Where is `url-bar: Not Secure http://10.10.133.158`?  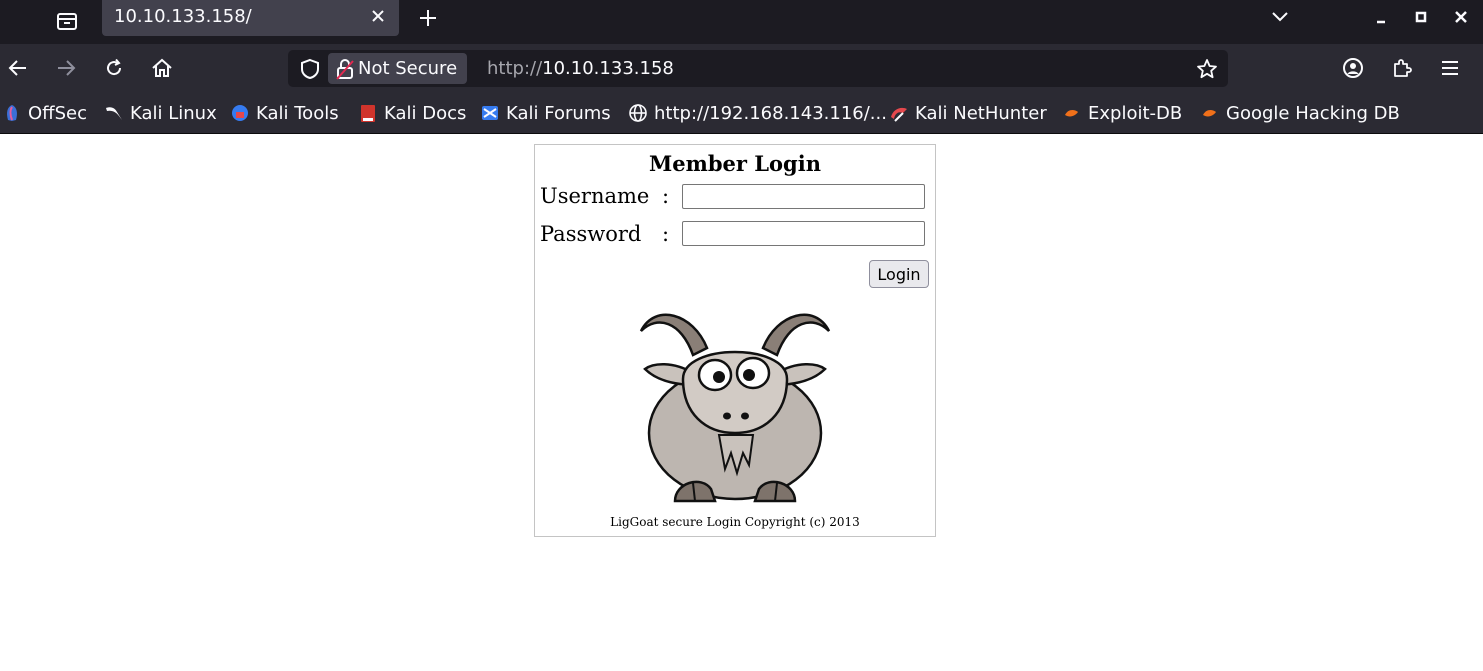 url-bar: Not Secure http://10.10.133.158 is located at coordinates (758, 68).